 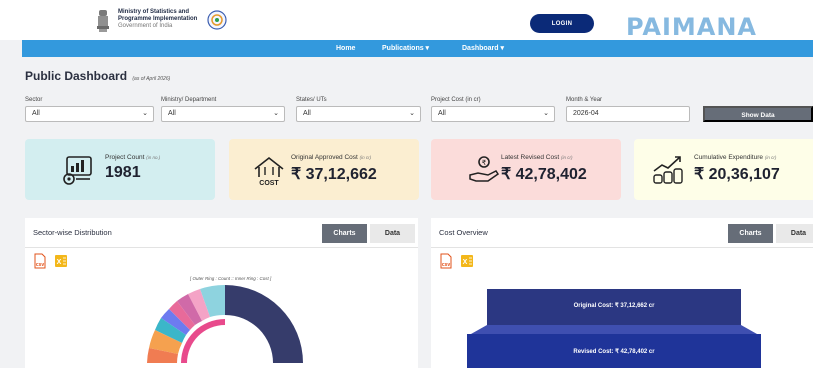 I want to click on project-count-value: 1981, so click(x=123, y=172).